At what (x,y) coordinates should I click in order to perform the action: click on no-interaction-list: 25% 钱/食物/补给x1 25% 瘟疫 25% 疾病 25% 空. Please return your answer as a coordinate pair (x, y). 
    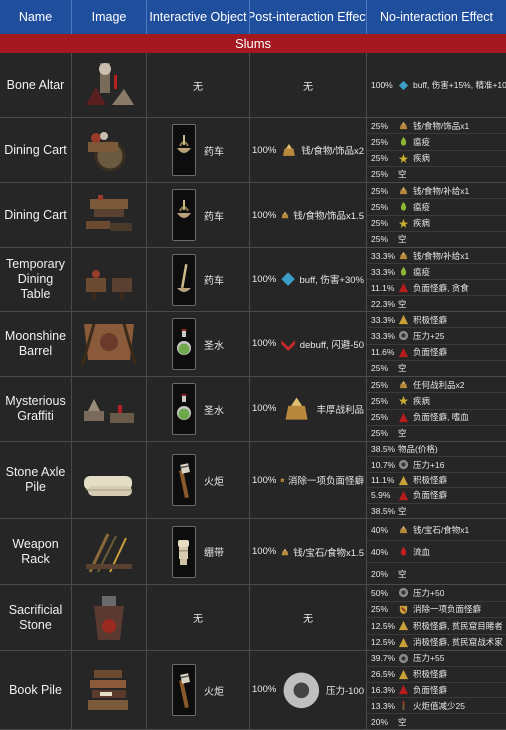
    Looking at the image, I should click on (436, 215).